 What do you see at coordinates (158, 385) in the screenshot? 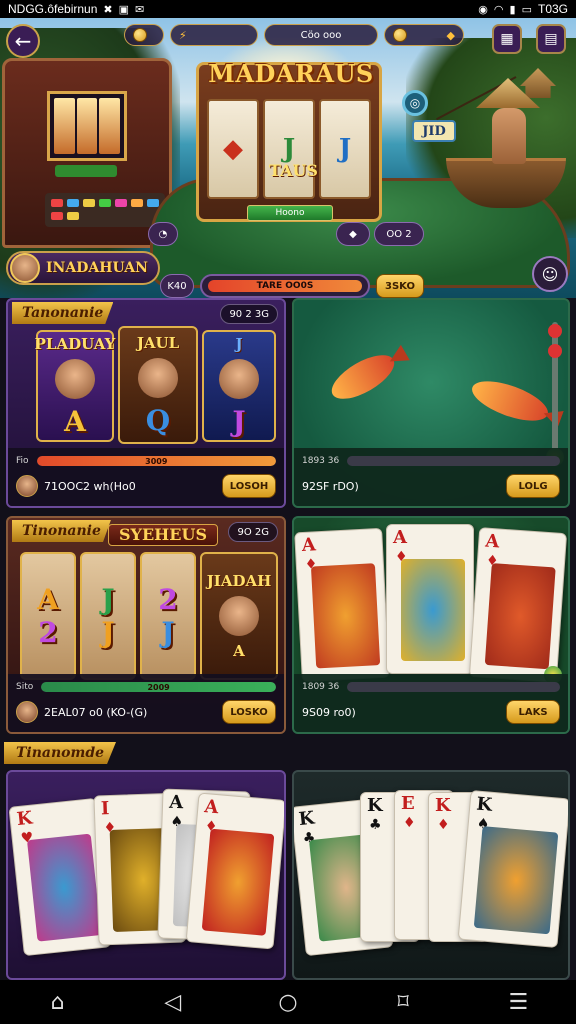
I see `slot-reel: JAUL Q` at bounding box center [158, 385].